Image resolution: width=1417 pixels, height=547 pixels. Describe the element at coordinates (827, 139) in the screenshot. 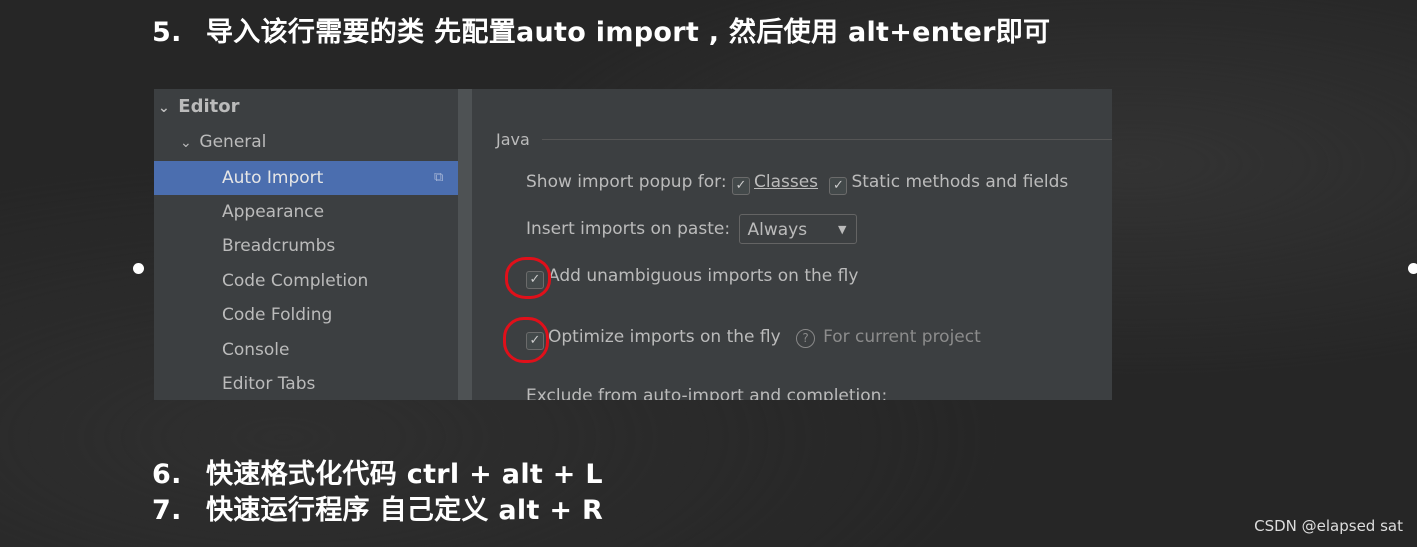

I see `section-divider` at that location.